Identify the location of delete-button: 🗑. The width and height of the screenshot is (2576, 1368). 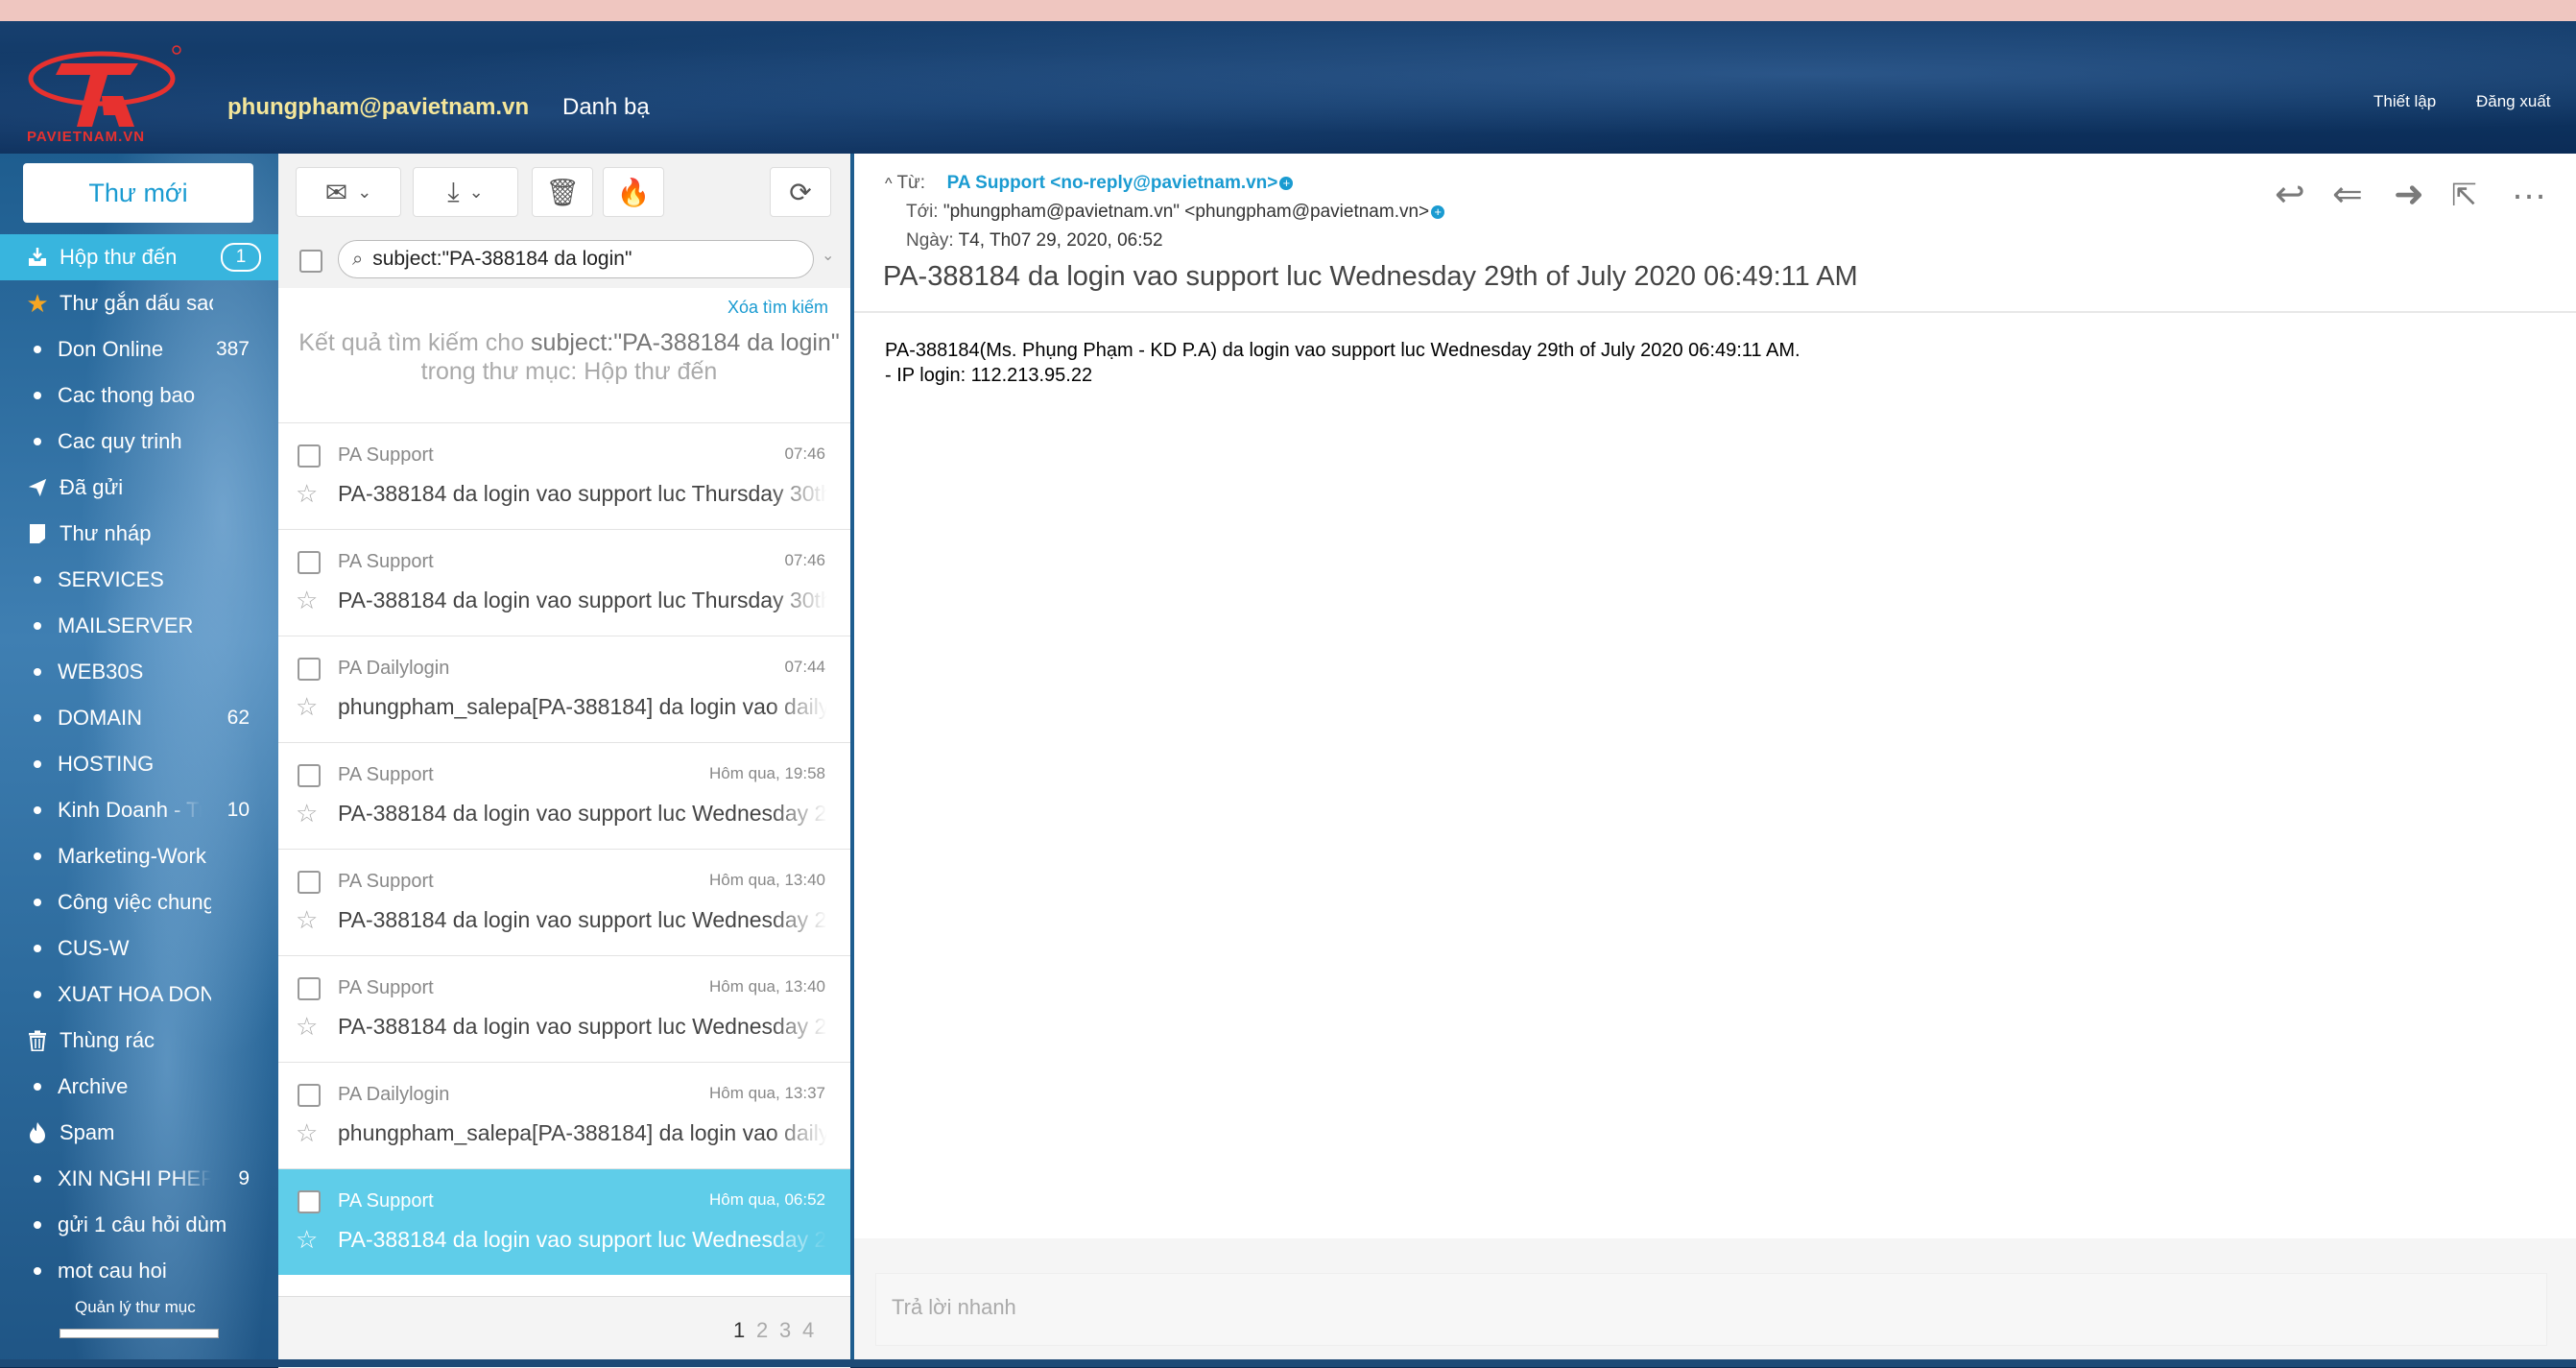
(562, 192).